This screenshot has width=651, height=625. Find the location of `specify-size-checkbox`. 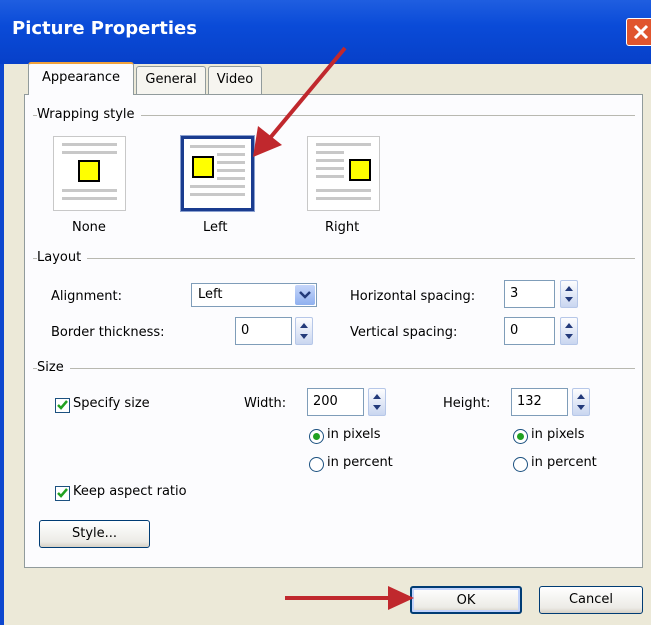

specify-size-checkbox is located at coordinates (62, 405).